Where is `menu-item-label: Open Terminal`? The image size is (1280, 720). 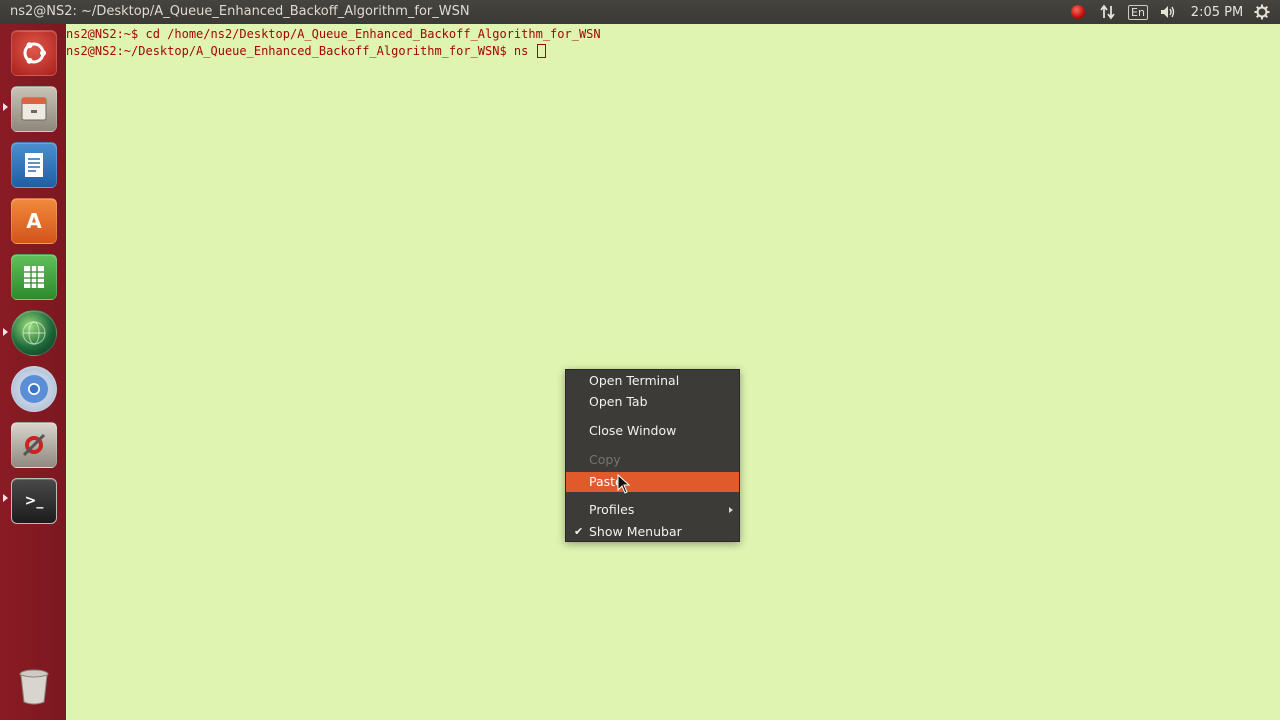
menu-item-label: Open Terminal is located at coordinates (634, 380).